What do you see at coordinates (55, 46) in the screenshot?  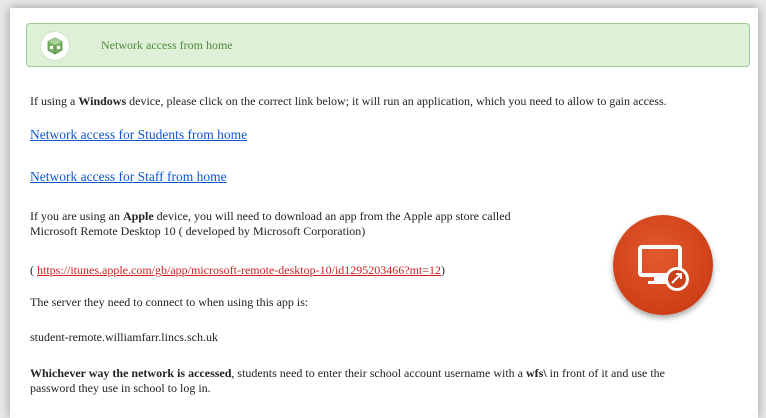 I see `network-package-icon` at bounding box center [55, 46].